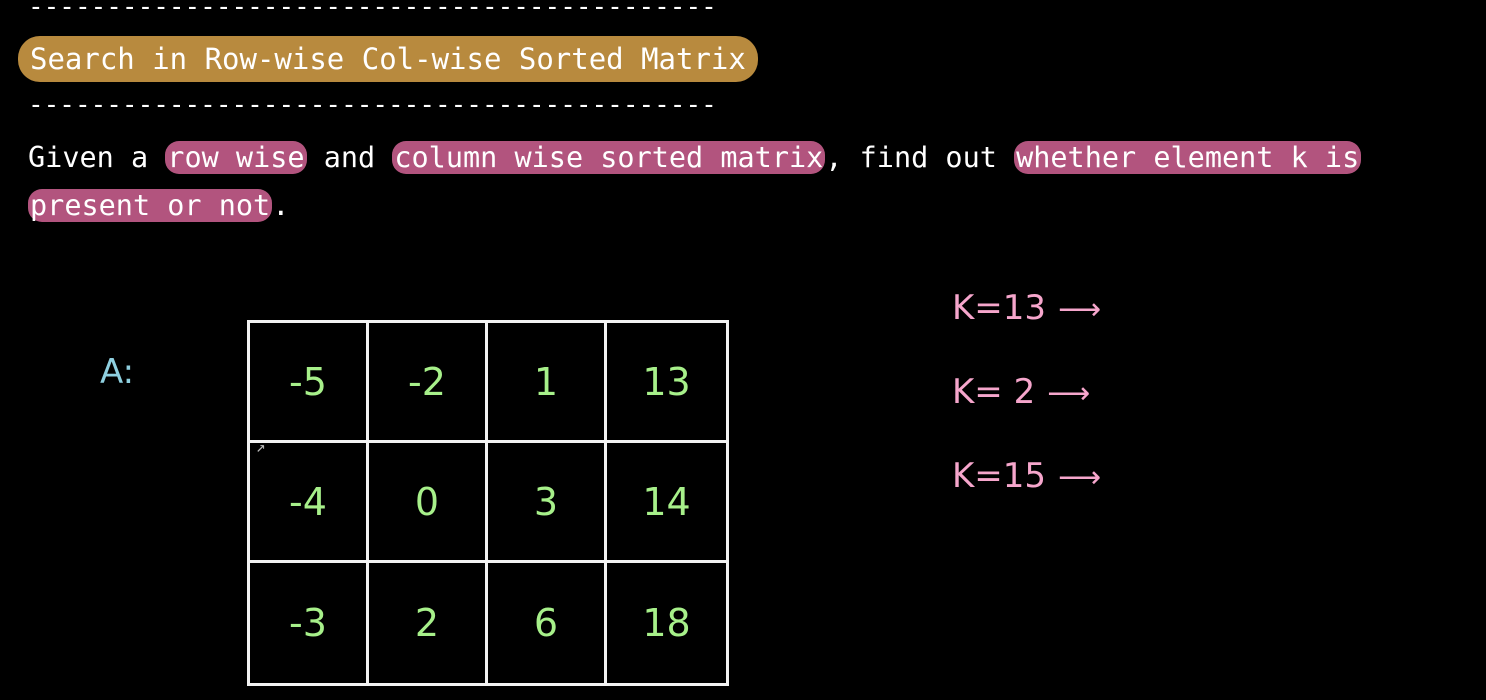 This screenshot has height=700, width=1486. Describe the element at coordinates (999, 476) in the screenshot. I see `query-text: K=15` at that location.